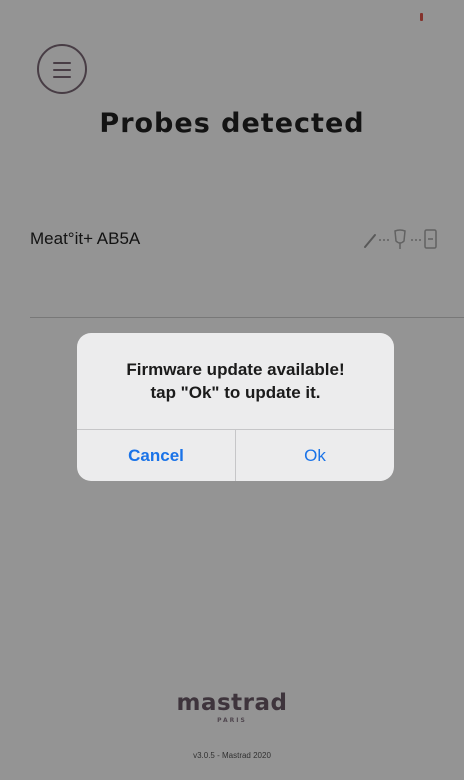 Image resolution: width=464 pixels, height=780 pixels. I want to click on alert-line-1: Firmware update available!, so click(235, 369).